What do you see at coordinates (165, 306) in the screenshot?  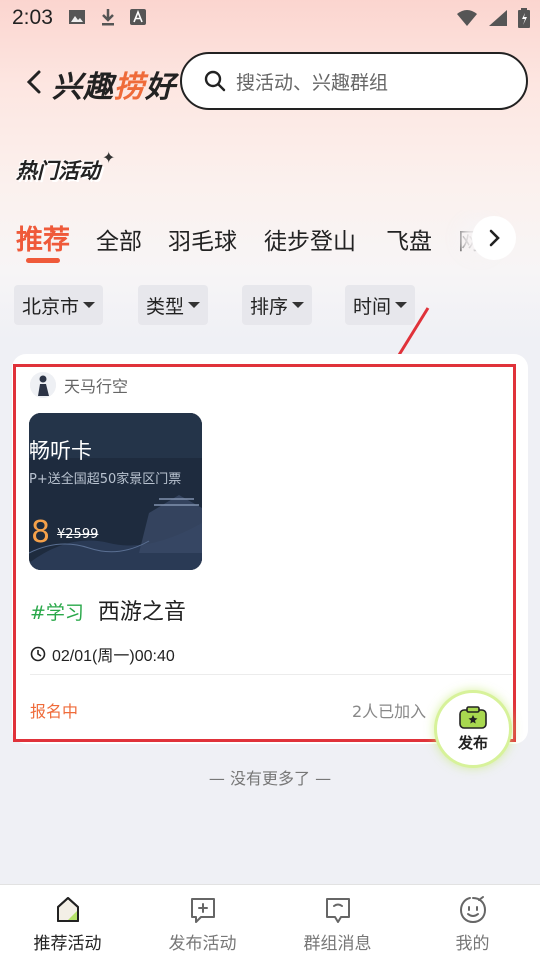 I see `filter-type-label: 类型` at bounding box center [165, 306].